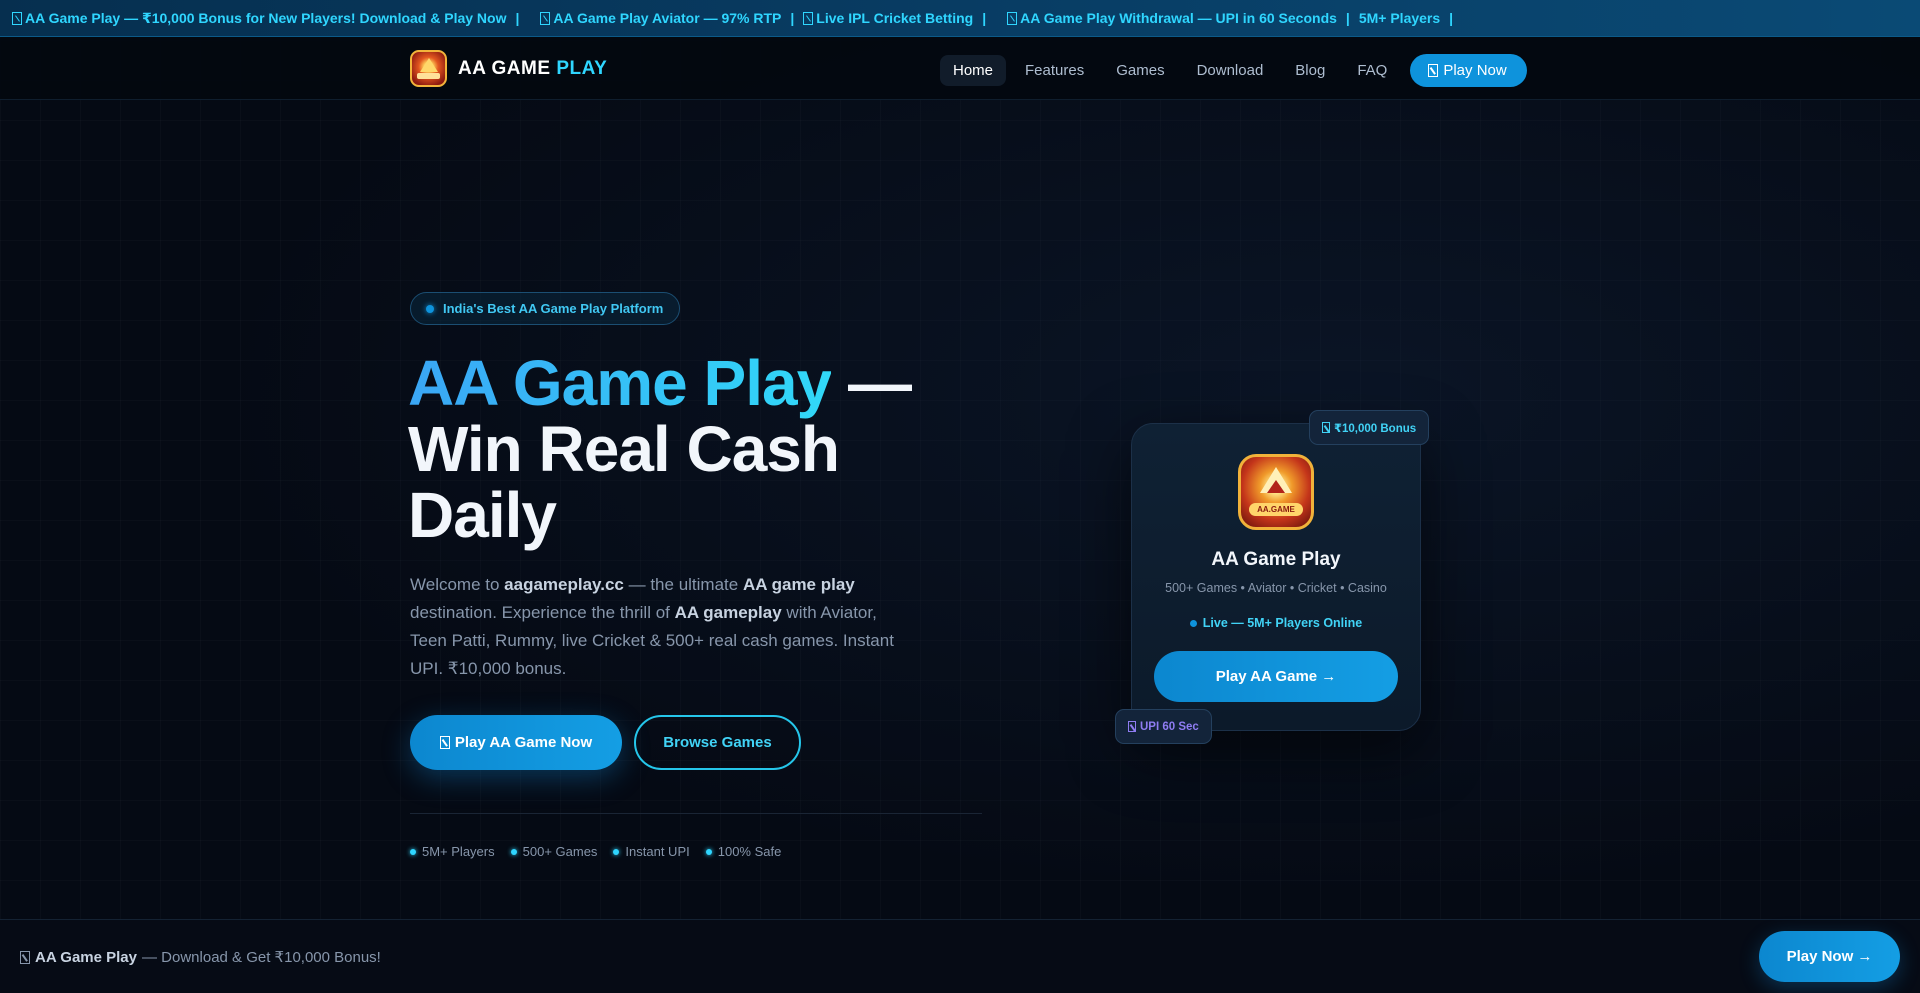 The image size is (1920, 993). I want to click on stat-item: 5M+ Players, so click(452, 851).